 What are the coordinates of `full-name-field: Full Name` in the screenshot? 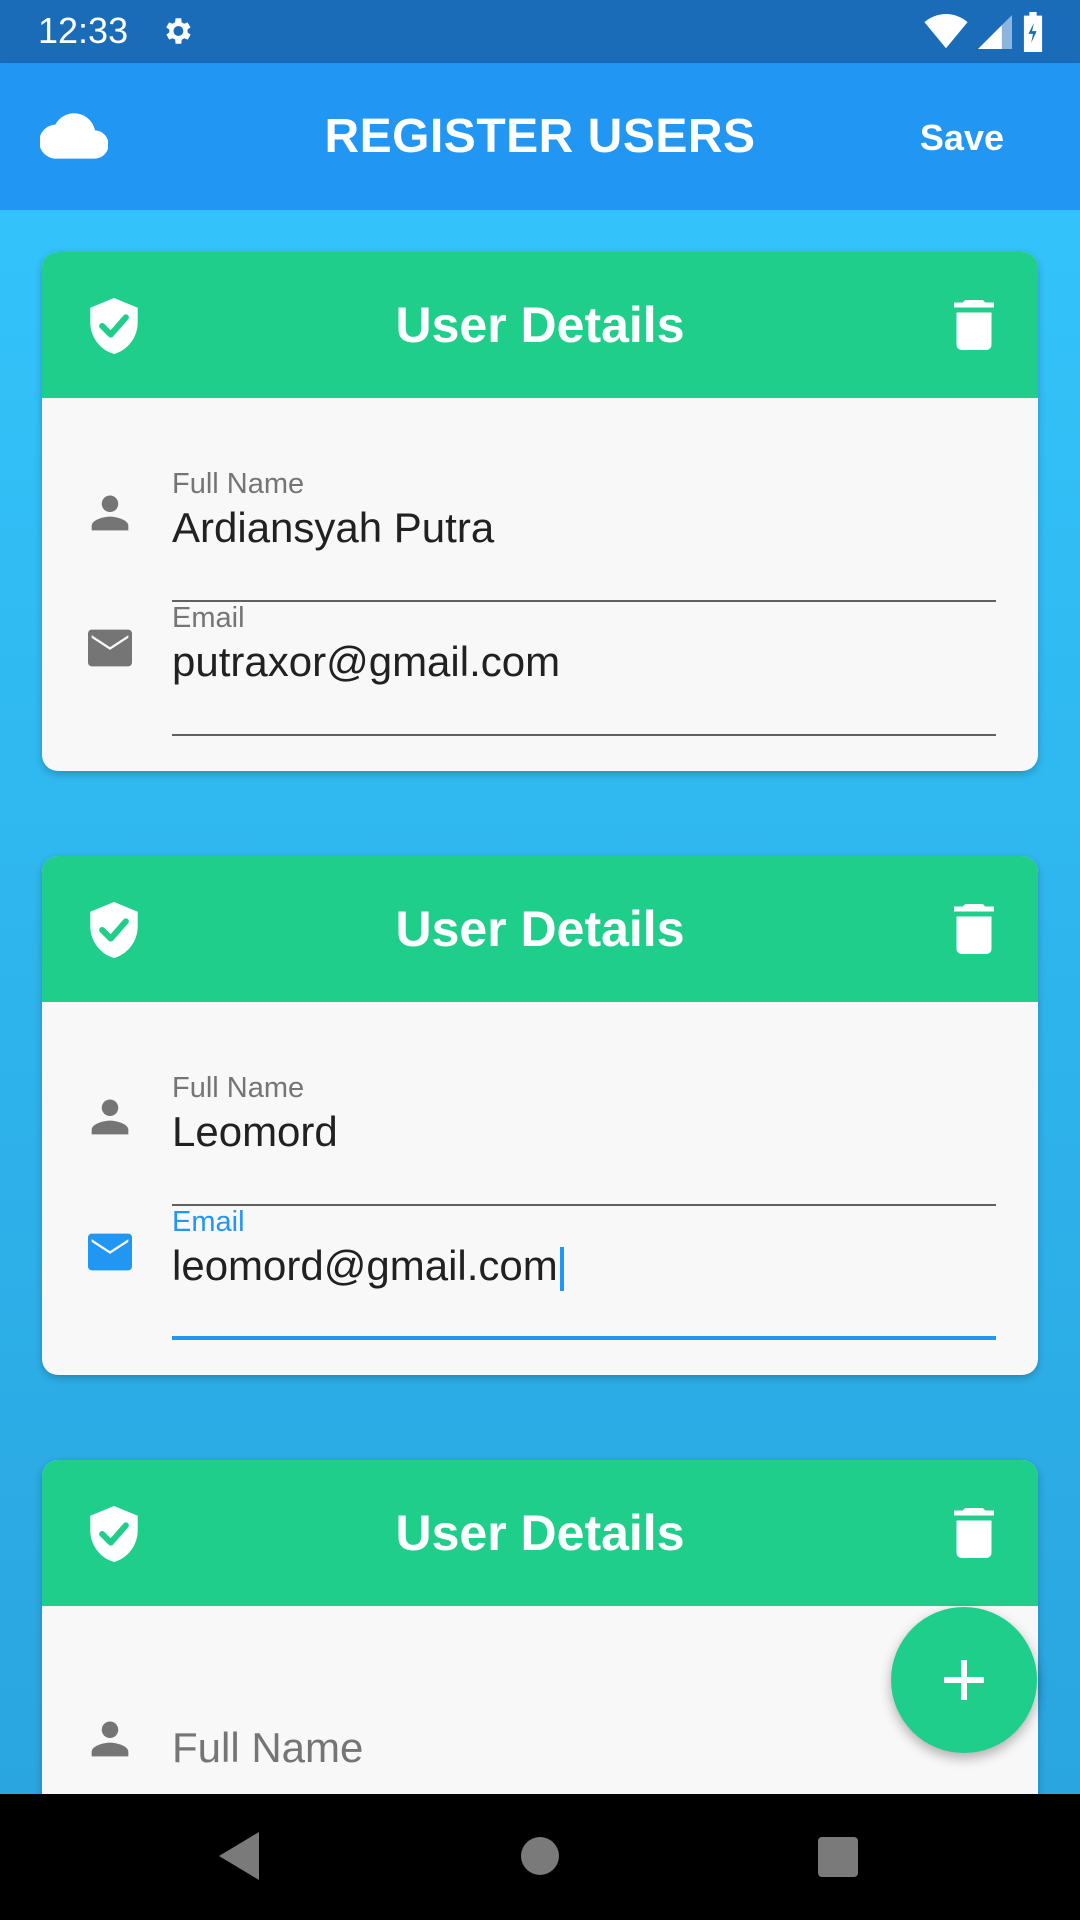 It's located at (543, 1735).